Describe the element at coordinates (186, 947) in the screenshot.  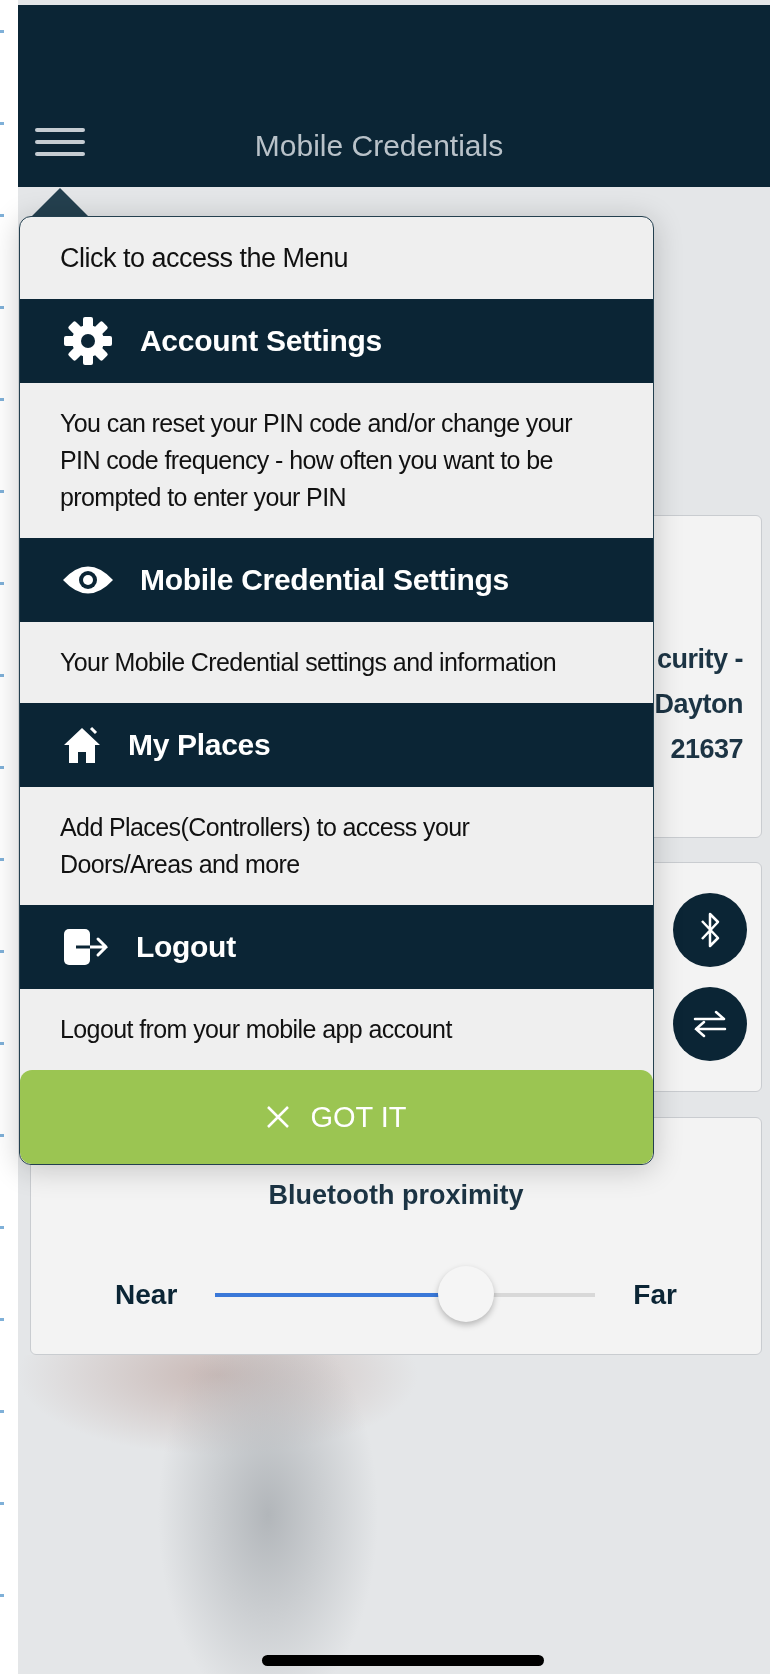
I see `section-title: Logout` at that location.